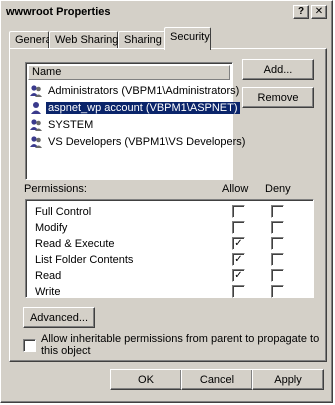 The width and height of the screenshot is (335, 405). I want to click on permission-label: Full Control, so click(63, 212).